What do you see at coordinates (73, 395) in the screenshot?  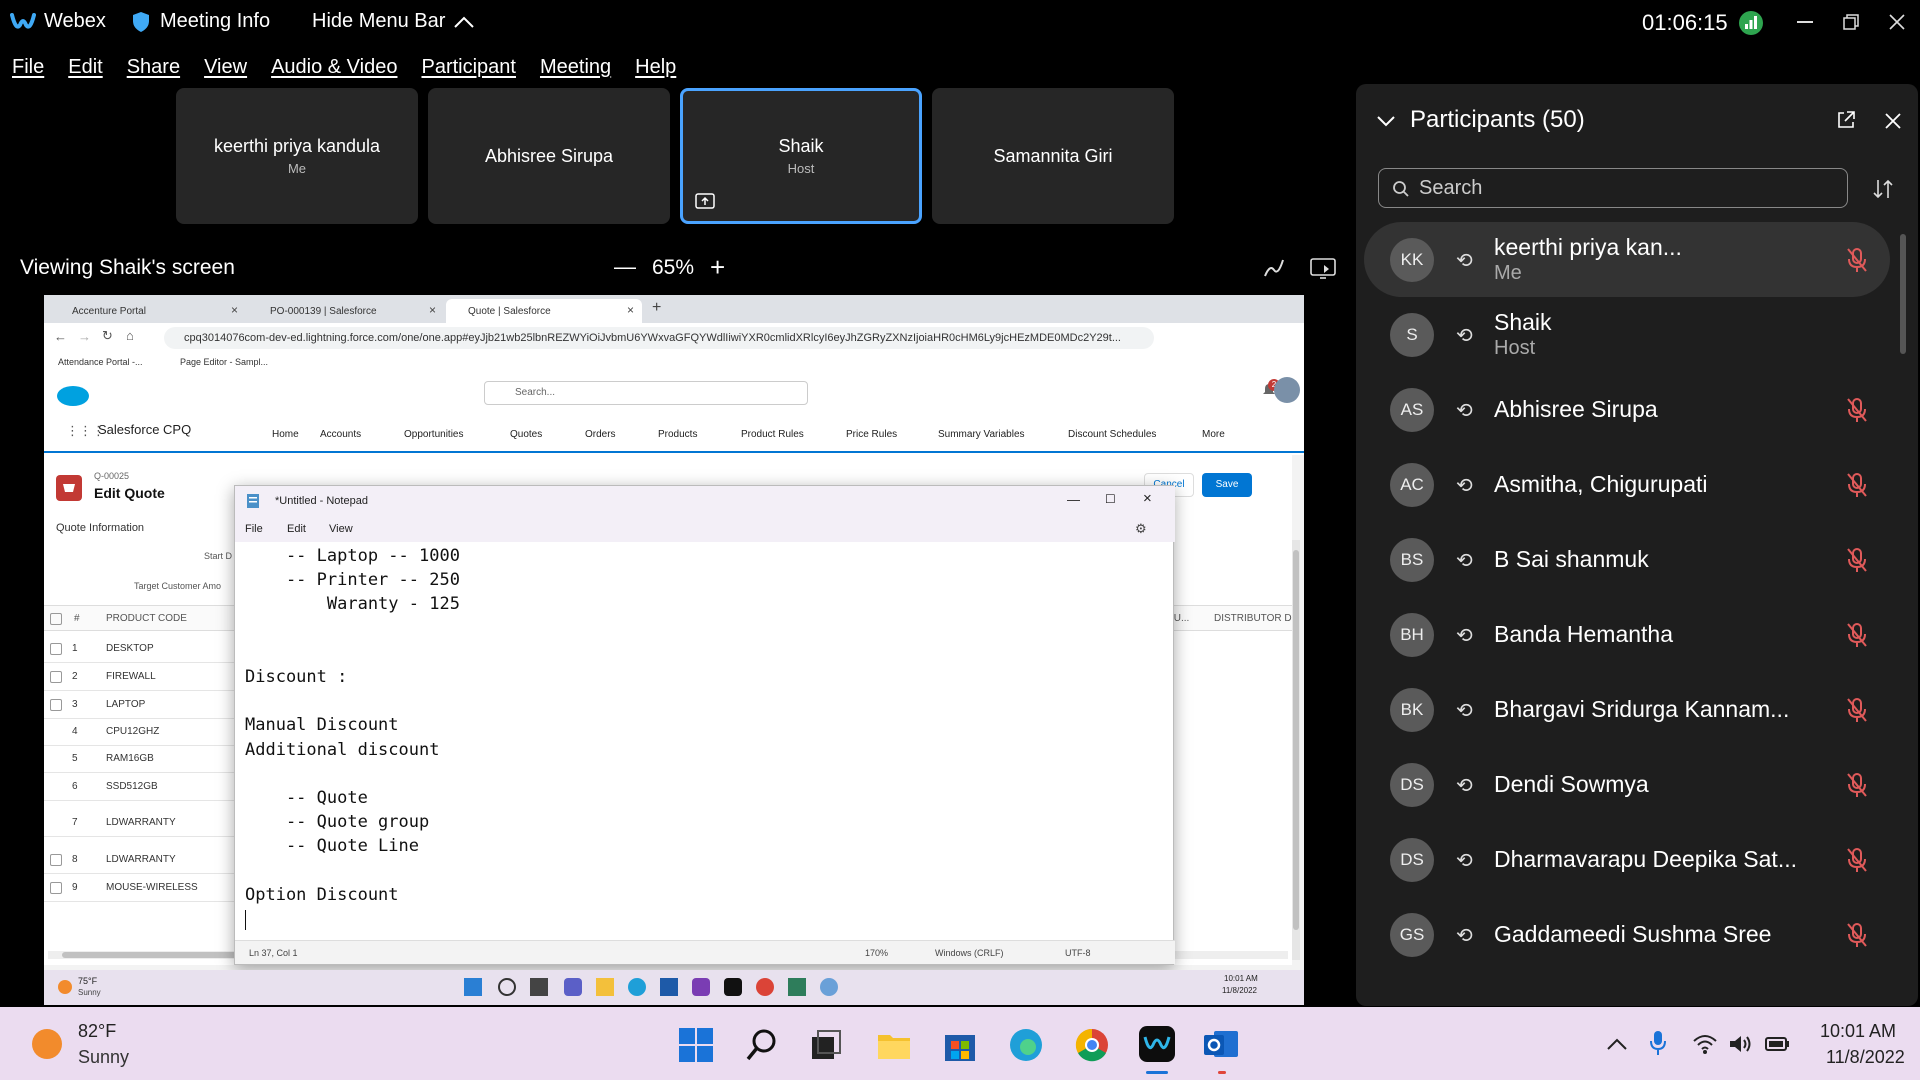 I see `salesforce-cloud-icon` at bounding box center [73, 395].